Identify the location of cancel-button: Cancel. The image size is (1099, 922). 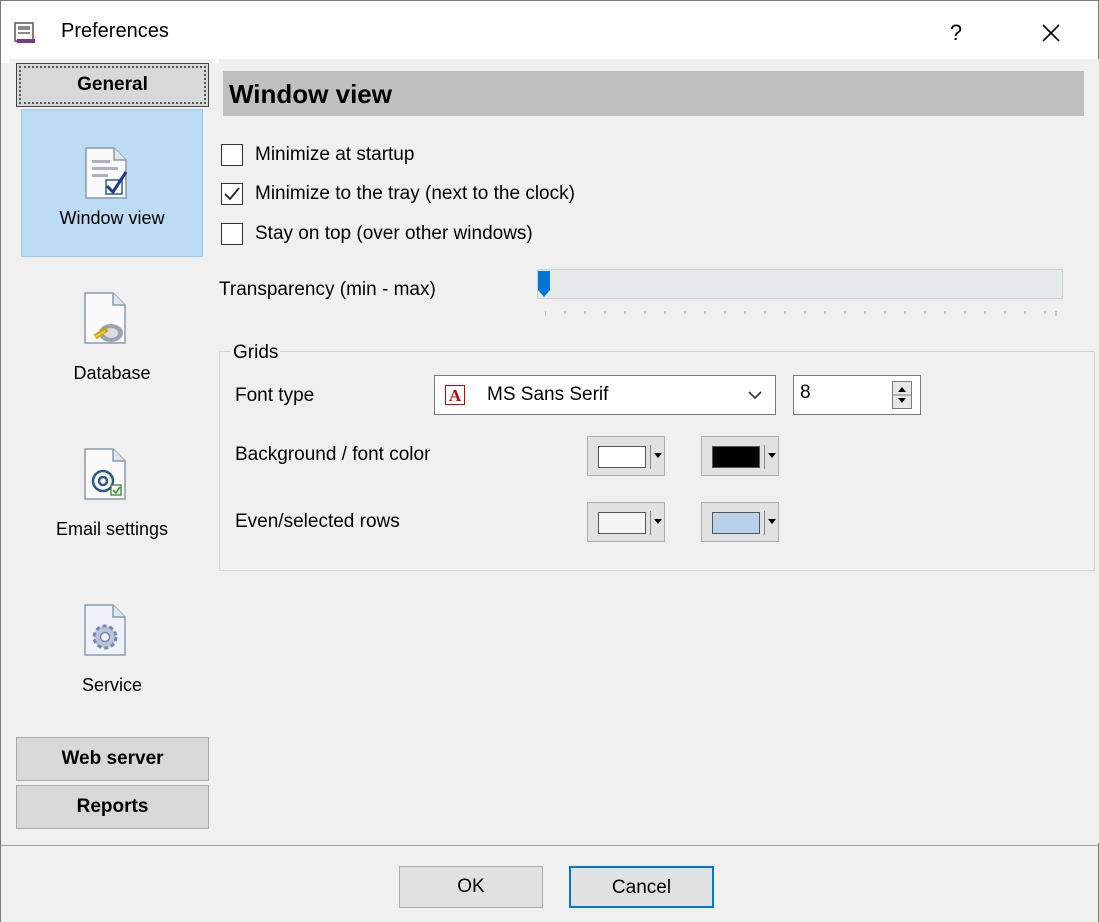
(641, 887).